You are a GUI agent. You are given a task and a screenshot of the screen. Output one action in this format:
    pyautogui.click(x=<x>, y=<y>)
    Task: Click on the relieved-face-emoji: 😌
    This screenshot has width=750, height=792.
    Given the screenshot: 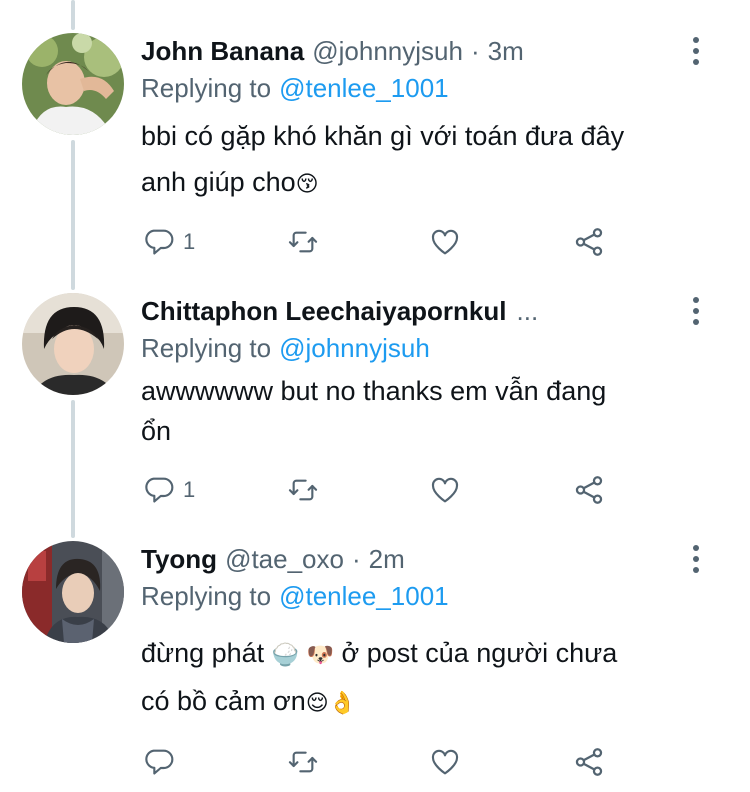 What is the action you would take?
    pyautogui.click(x=317, y=702)
    